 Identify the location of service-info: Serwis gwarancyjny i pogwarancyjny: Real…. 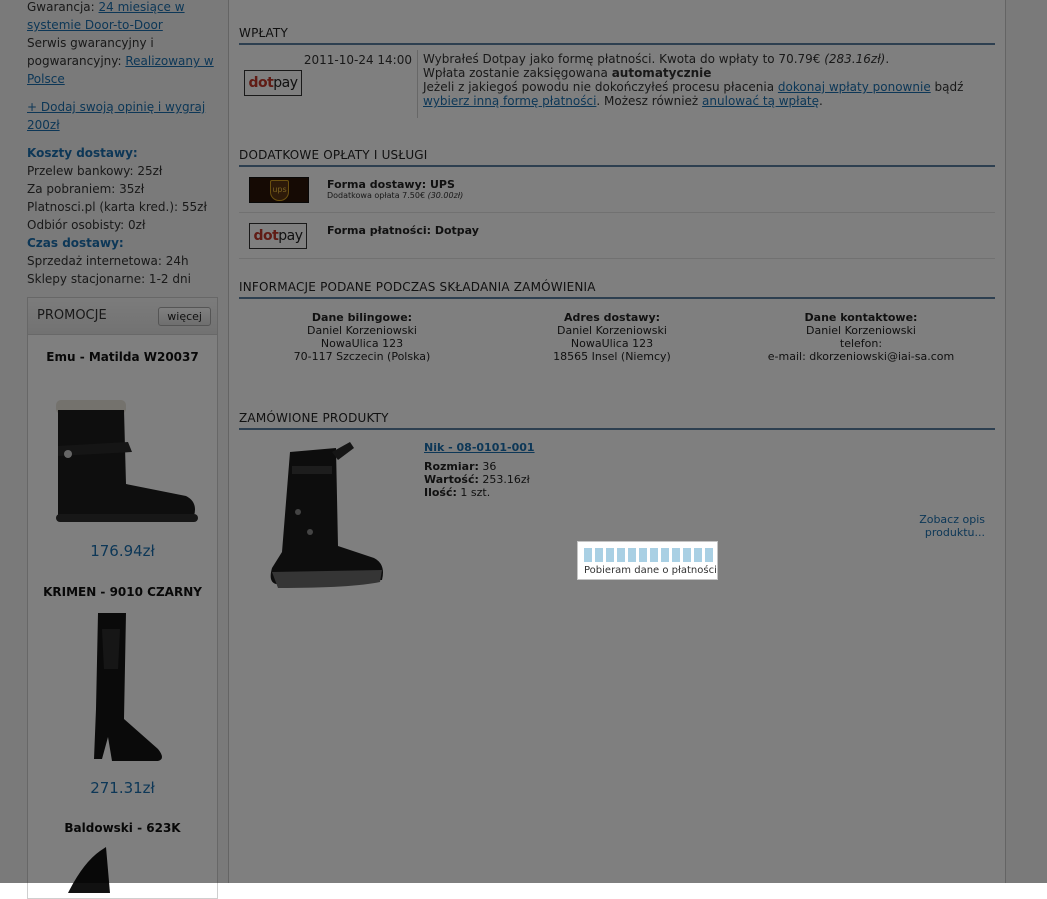
(124, 61).